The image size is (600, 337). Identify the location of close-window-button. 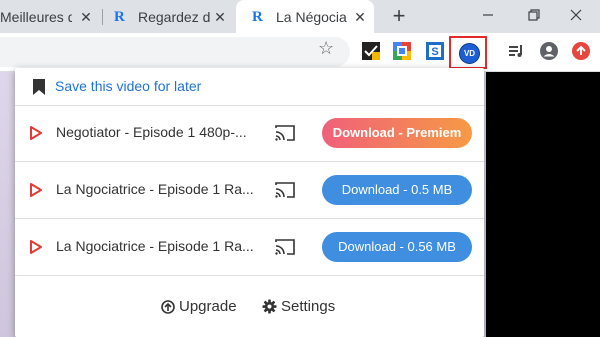
(576, 15).